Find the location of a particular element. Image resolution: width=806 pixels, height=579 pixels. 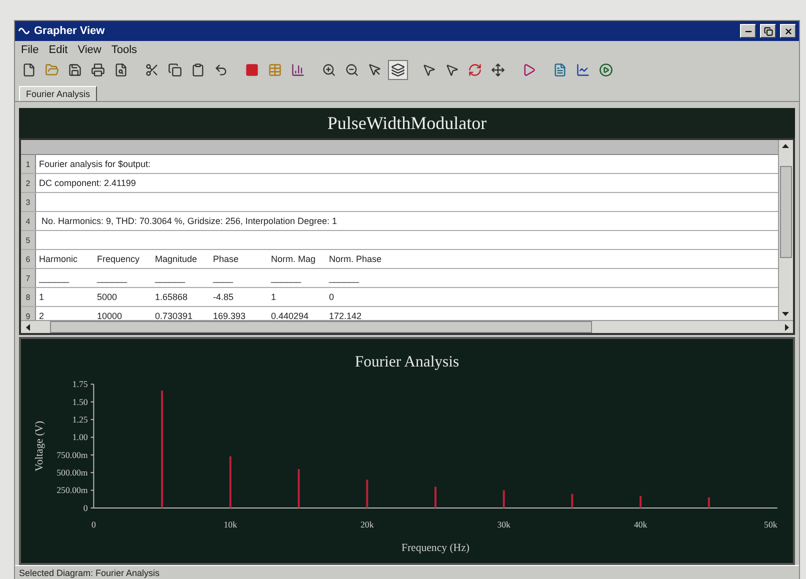

scroll-down-icon is located at coordinates (785, 314).